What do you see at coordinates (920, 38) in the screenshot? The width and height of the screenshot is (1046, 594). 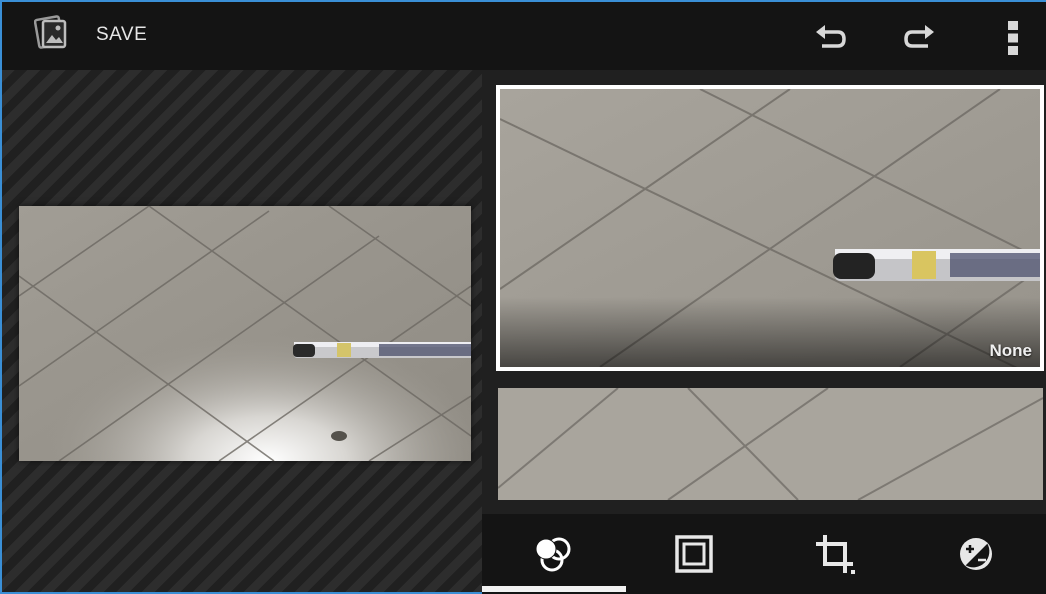 I see `redo-icon` at bounding box center [920, 38].